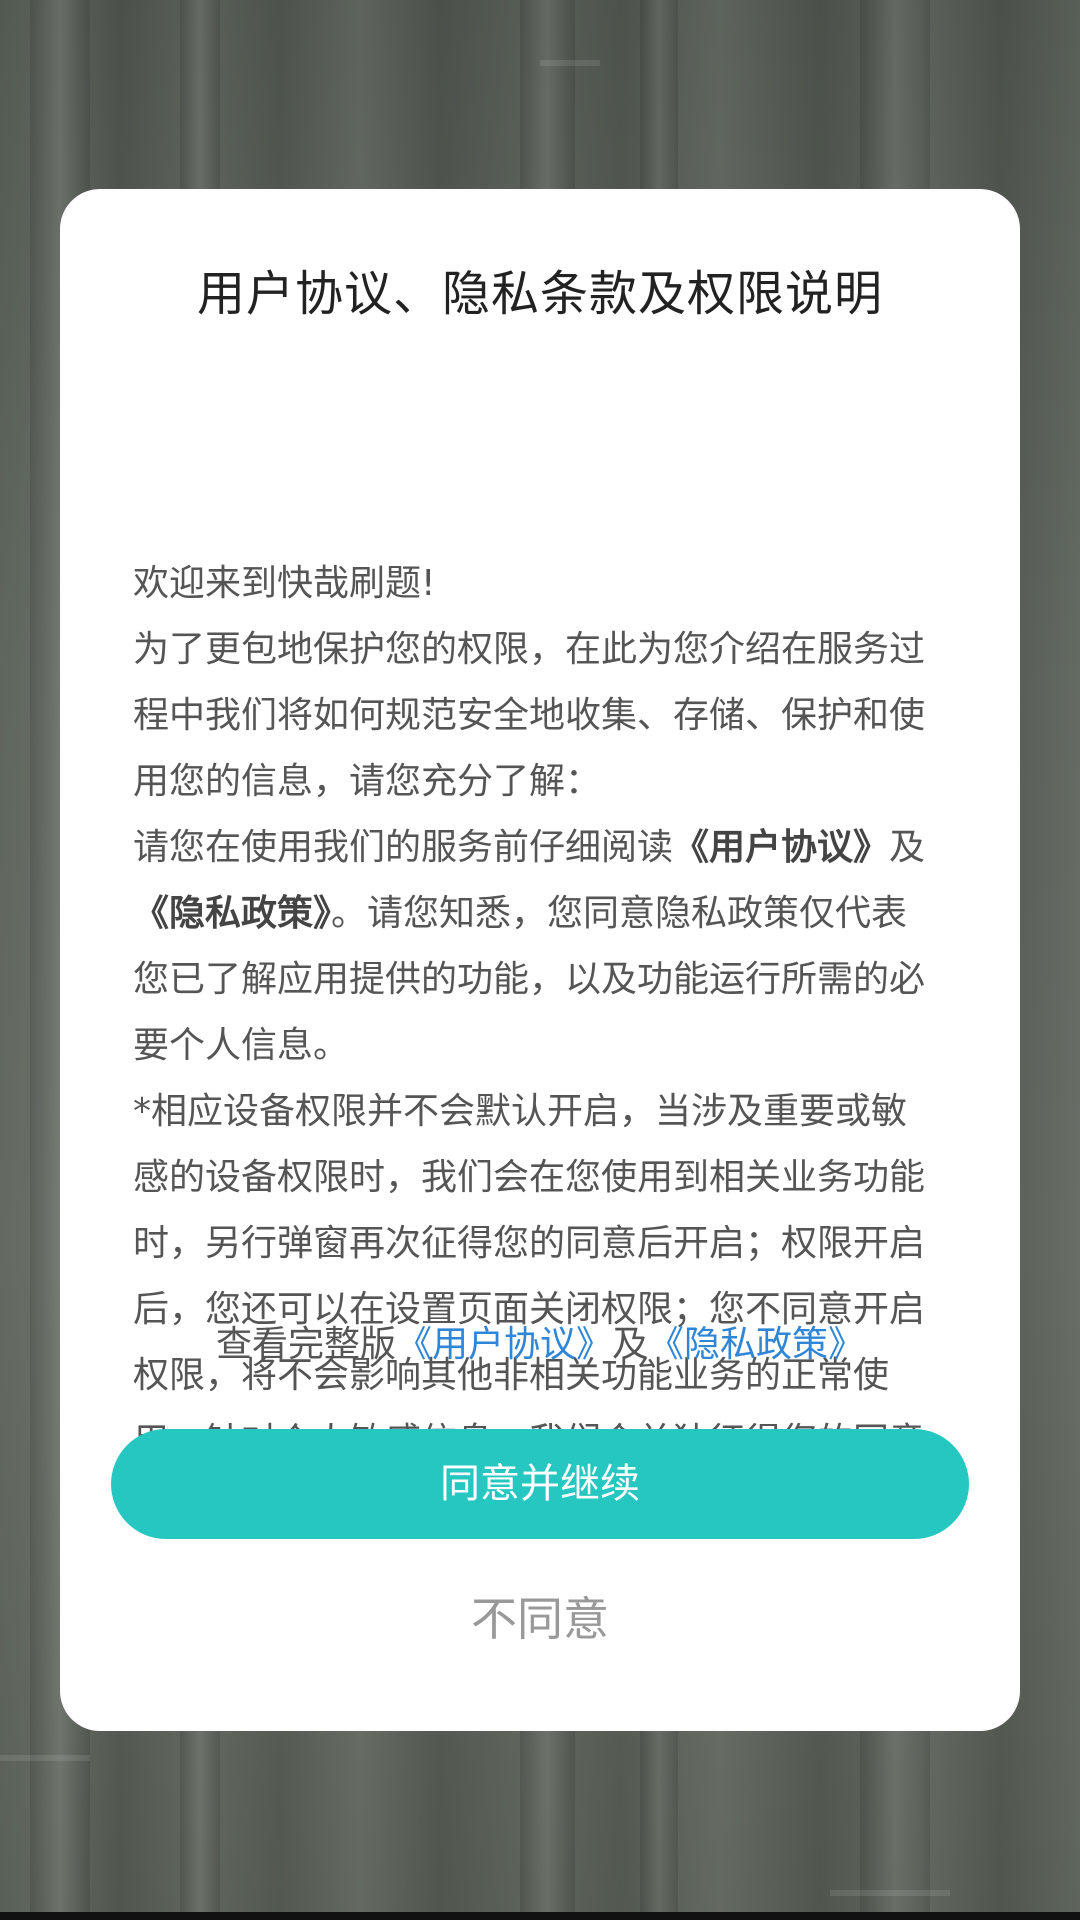 This screenshot has width=1080, height=1920. Describe the element at coordinates (284, 583) in the screenshot. I see `intro-greeting: 欢迎来到快哉刷题!` at that location.